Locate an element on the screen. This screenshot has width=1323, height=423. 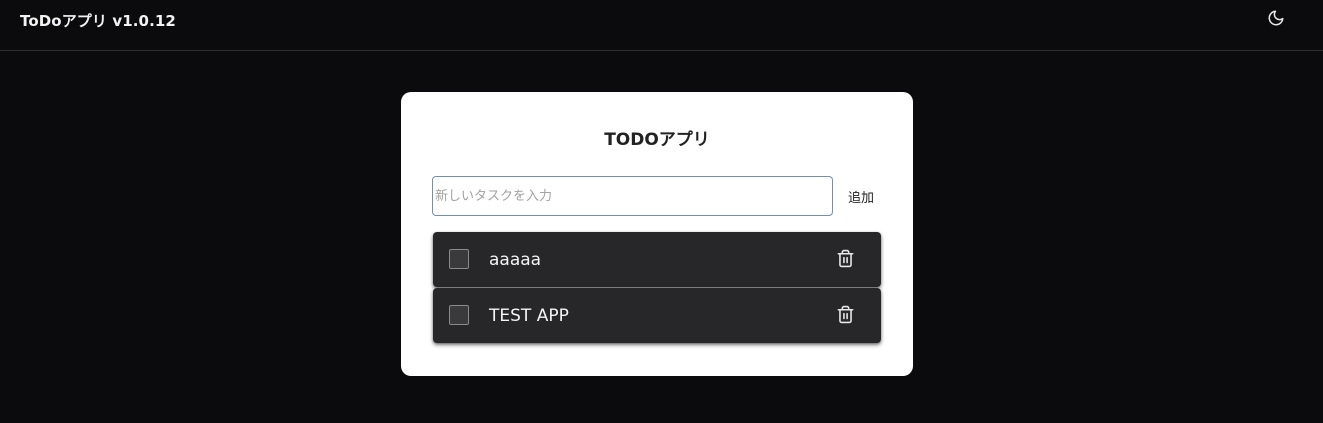
task-item: TEST APP is located at coordinates (657, 315).